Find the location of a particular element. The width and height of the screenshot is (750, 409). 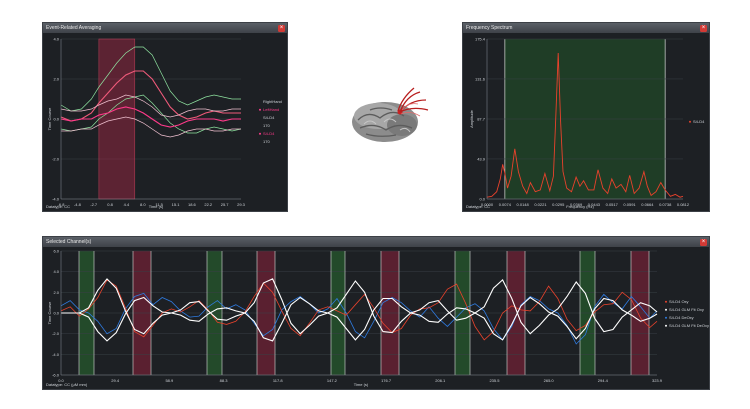

erp-datatype-label: Datatype: CC is located at coordinates (58, 206).